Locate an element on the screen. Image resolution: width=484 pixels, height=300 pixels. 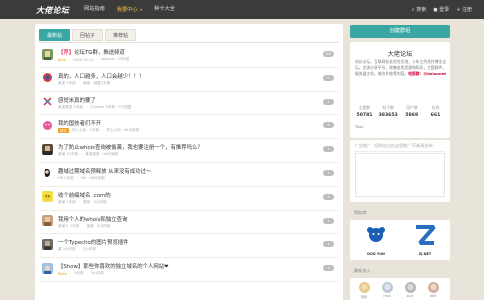
member-item: dkft is located at coordinates (433, 290).